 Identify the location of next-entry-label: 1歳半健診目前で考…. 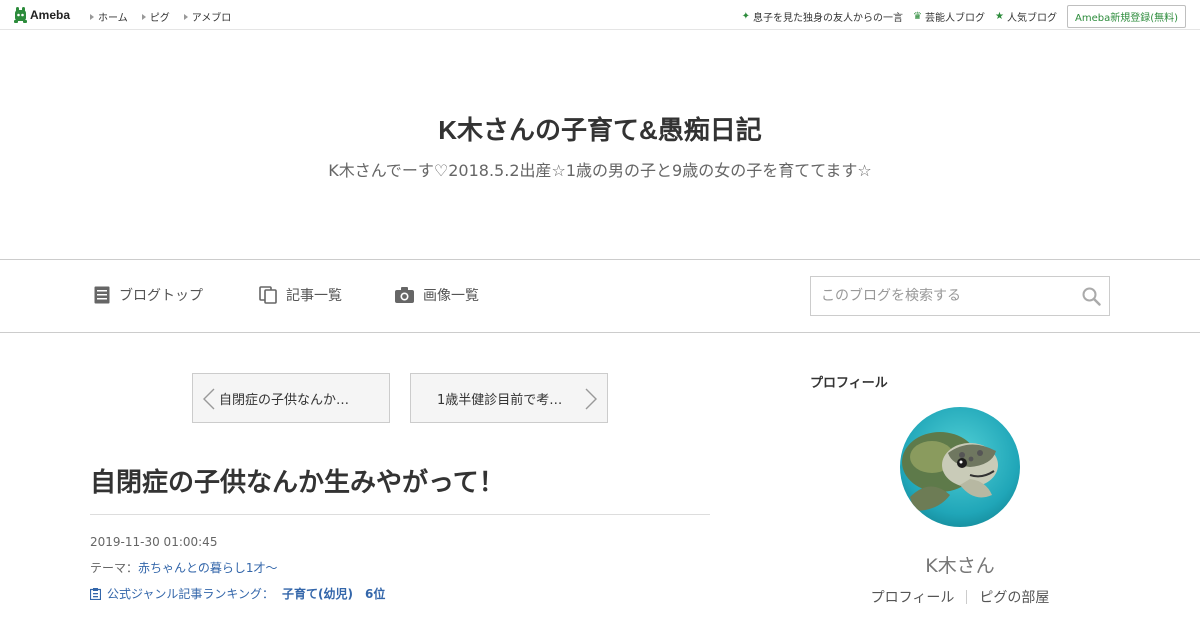
(500, 400).